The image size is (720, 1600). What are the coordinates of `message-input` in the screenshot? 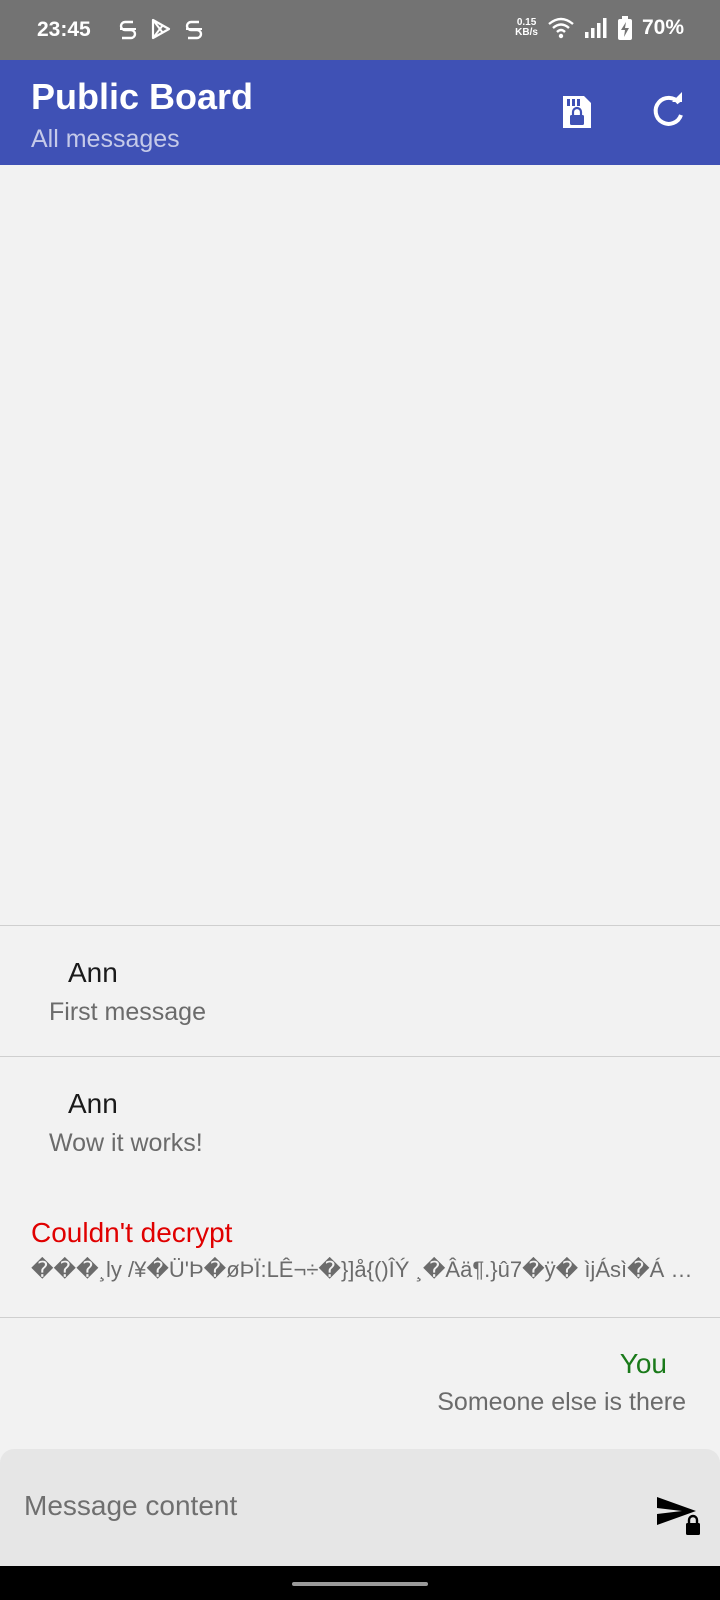 It's located at (314, 1506).